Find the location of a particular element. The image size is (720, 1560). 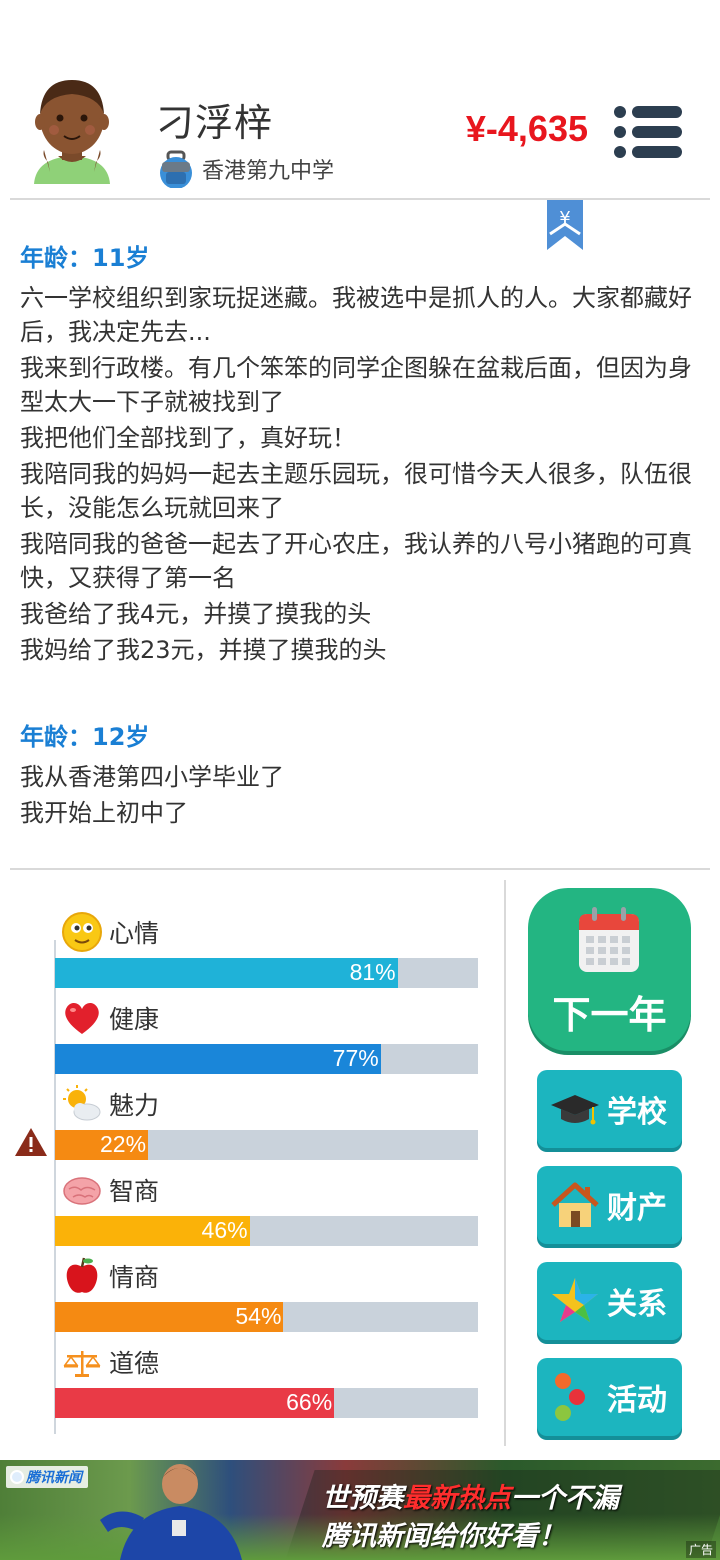

relations-button: 关系 is located at coordinates (609, 1301).